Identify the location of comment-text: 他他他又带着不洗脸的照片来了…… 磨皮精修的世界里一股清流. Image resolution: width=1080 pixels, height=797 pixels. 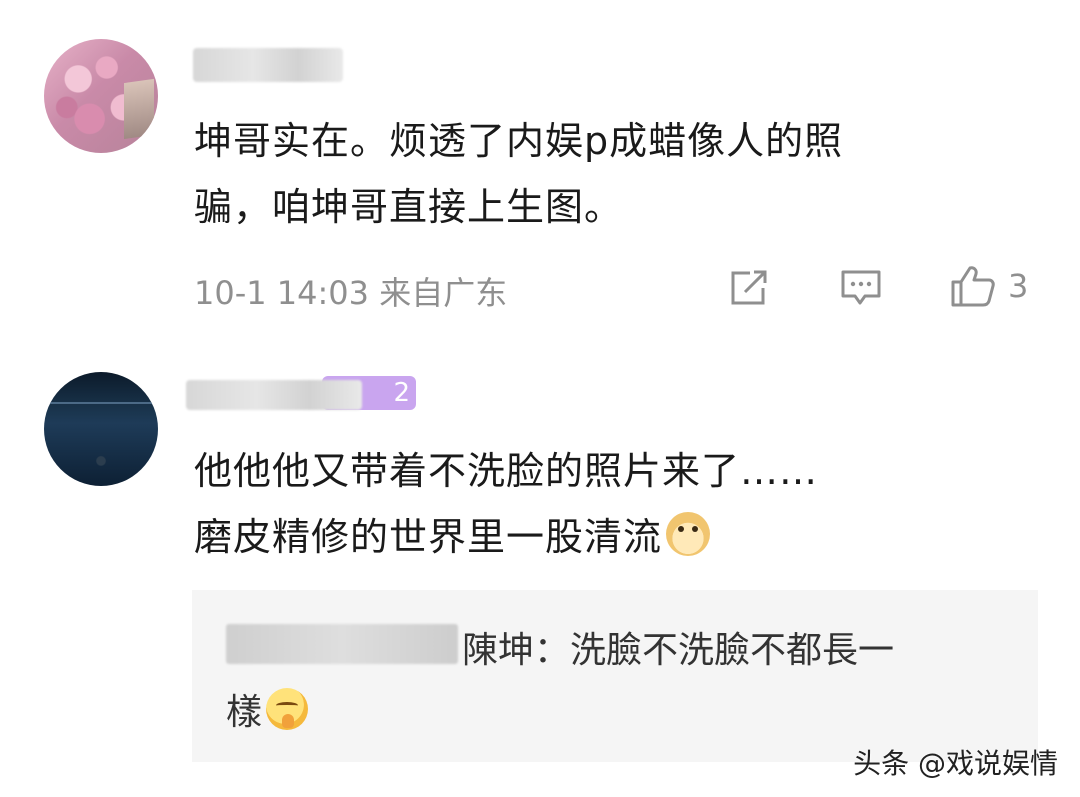
(624, 504).